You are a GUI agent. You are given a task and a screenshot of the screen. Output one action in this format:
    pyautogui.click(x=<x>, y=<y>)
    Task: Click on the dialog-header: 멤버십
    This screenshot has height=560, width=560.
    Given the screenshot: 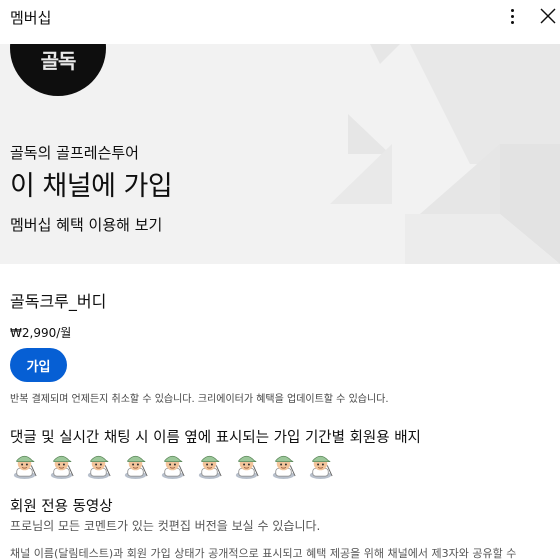 What is the action you would take?
    pyautogui.click(x=280, y=22)
    